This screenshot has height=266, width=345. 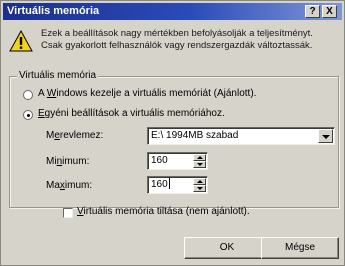 I want to click on maximum-value: 160, so click(x=159, y=184).